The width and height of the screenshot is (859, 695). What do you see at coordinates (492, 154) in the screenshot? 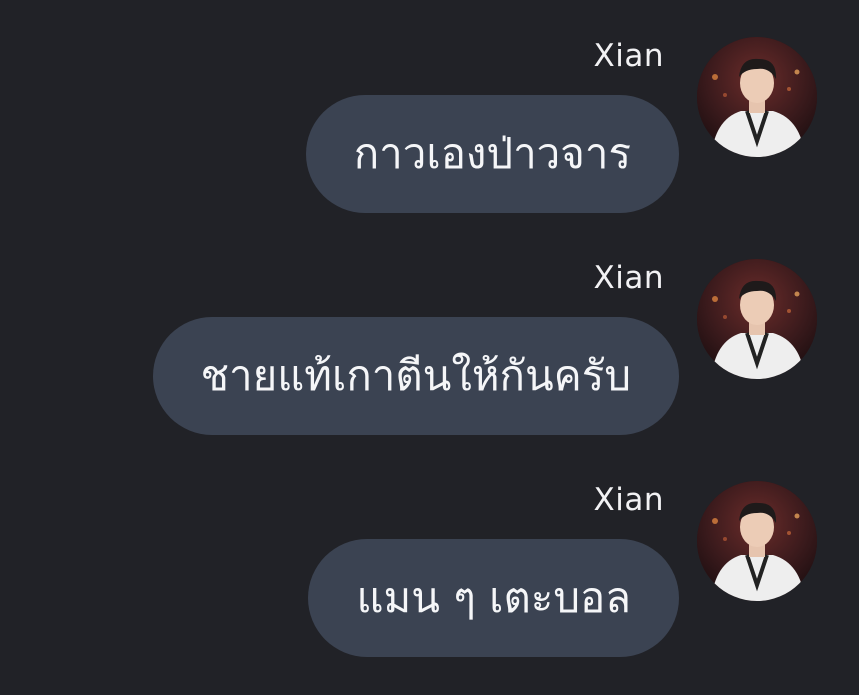
I see `message-bubble: กาวเองป่าวจาร` at bounding box center [492, 154].